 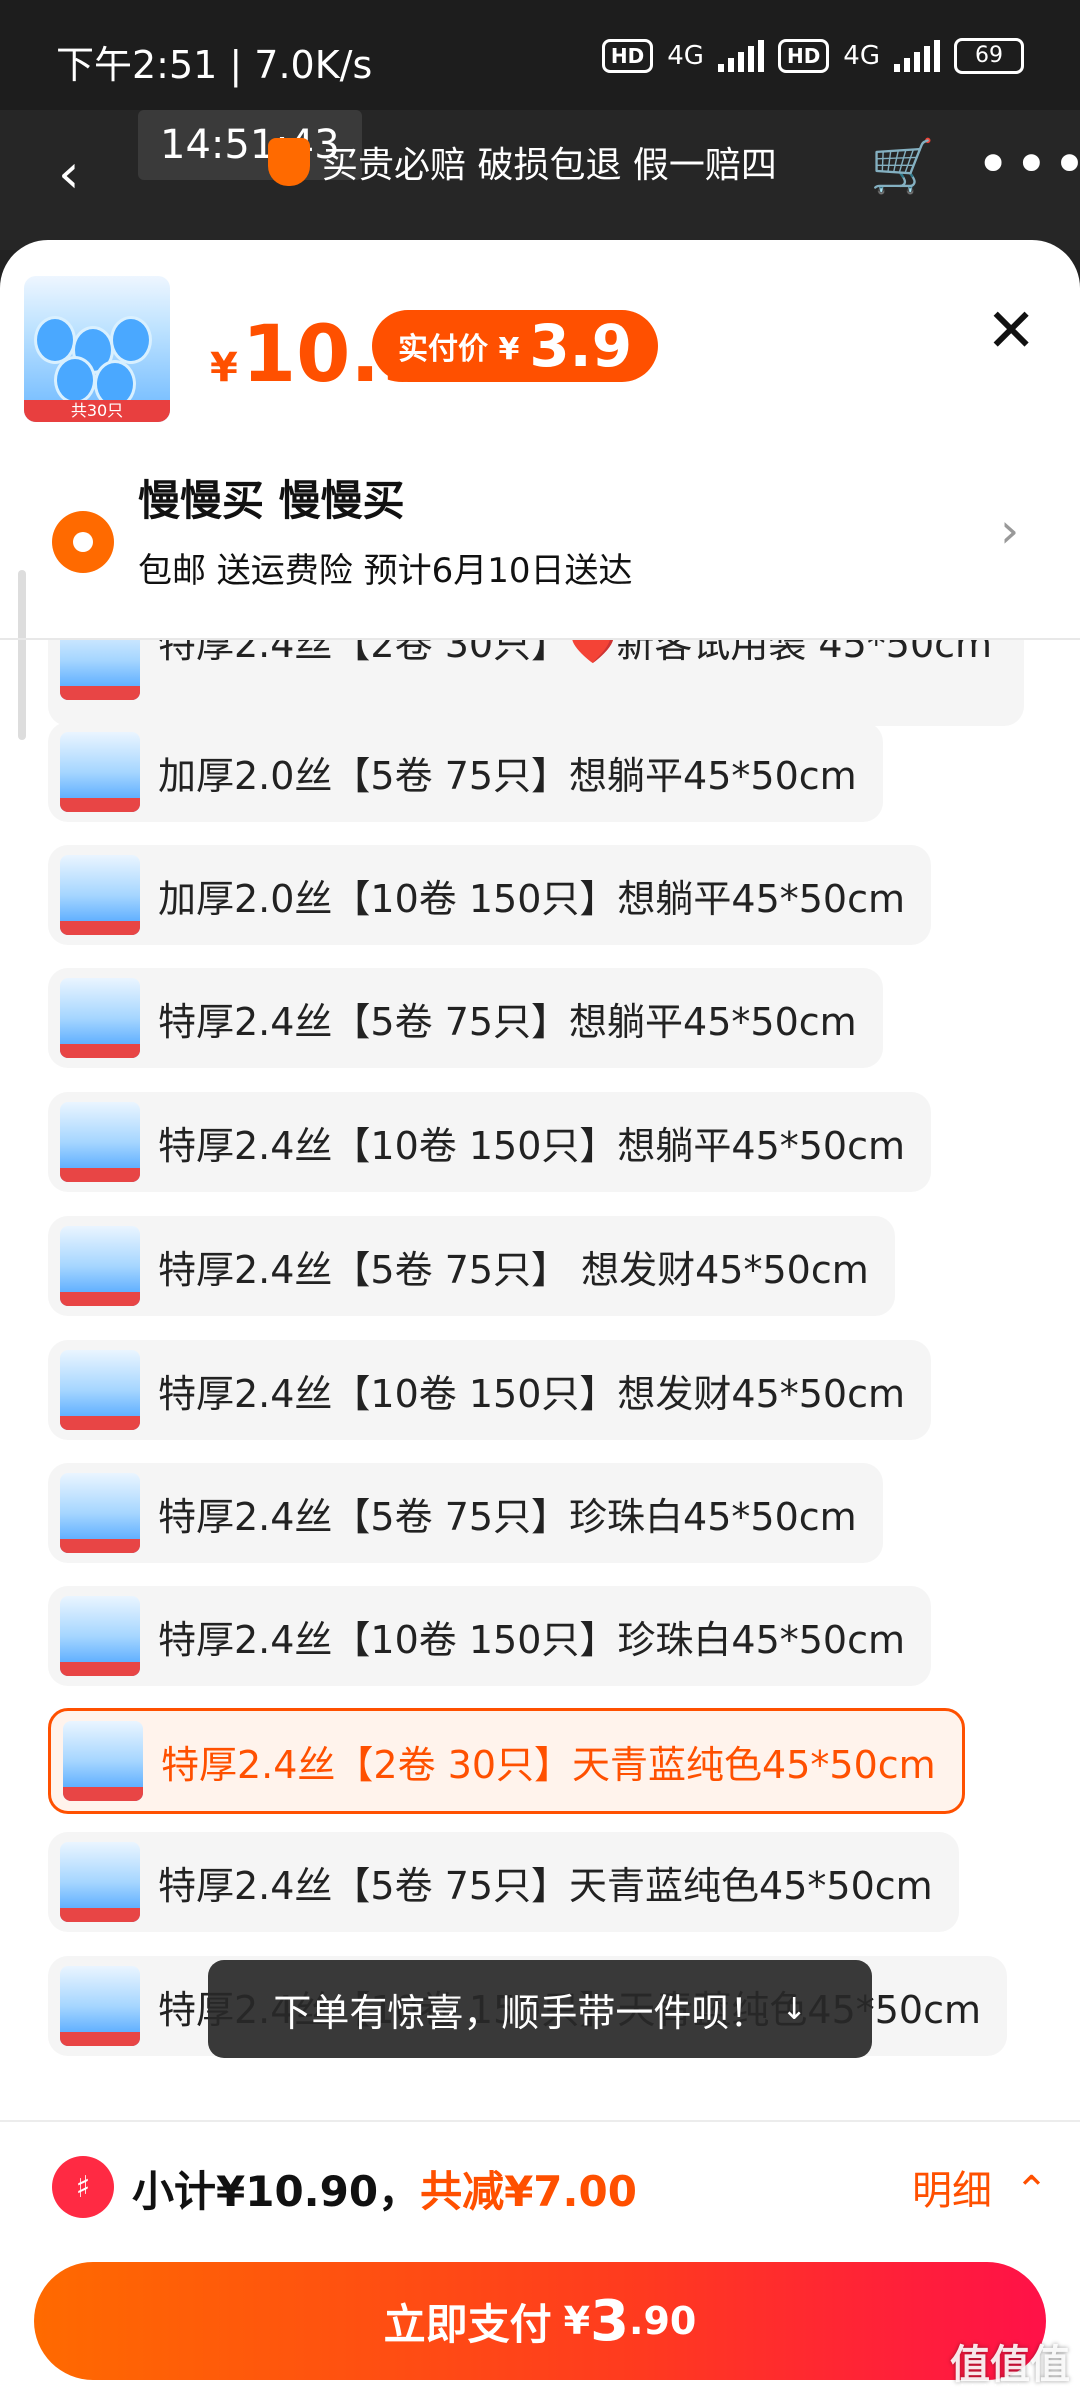 I want to click on app-bar: ‹ 14:51:43 买贵必赔 破损包退 假一赔四 🛒 •••, so click(x=540, y=180).